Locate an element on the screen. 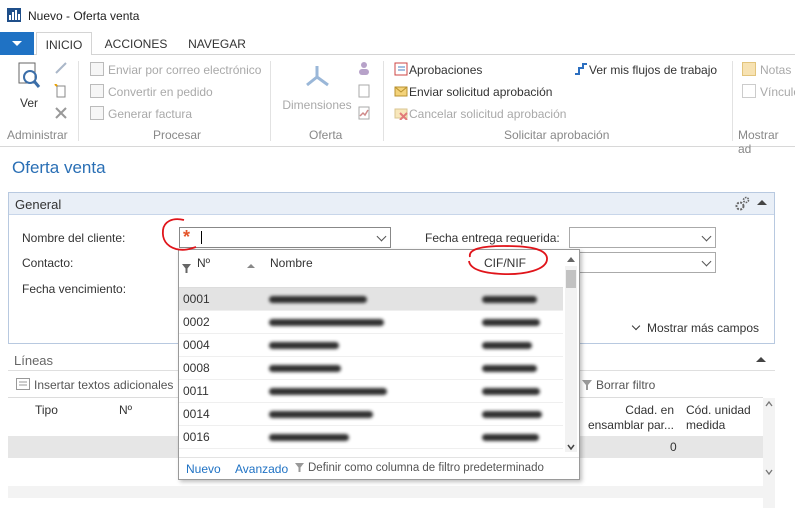  lookup-row: 0004 is located at coordinates (371, 345).